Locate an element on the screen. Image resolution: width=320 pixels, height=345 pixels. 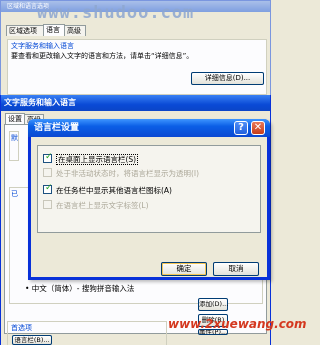
site-watermark: www.shudoo.com is located at coordinates (116, 13).